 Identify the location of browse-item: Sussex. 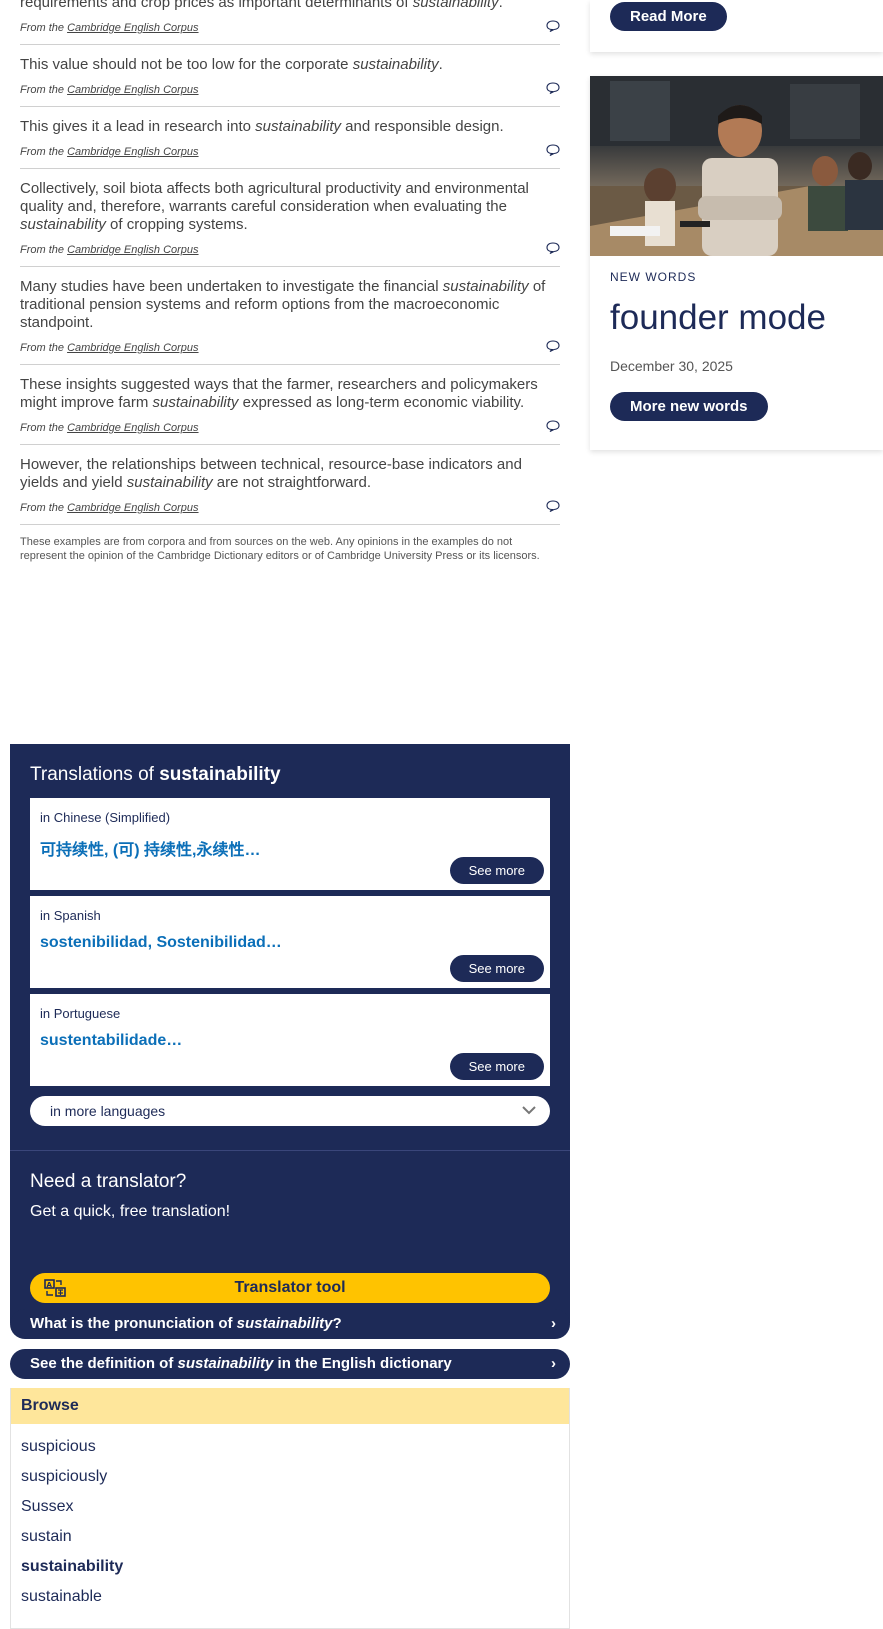
(295, 1507).